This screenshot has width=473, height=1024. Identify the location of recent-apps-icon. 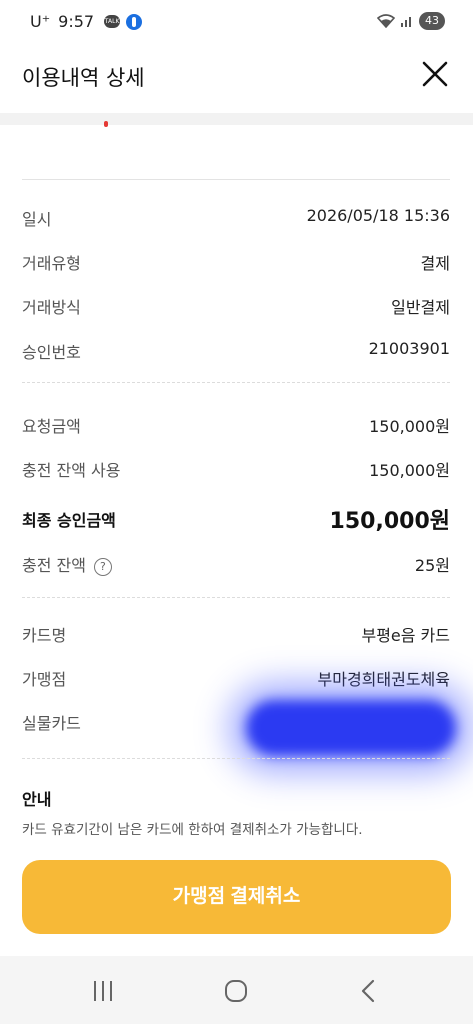
(103, 991).